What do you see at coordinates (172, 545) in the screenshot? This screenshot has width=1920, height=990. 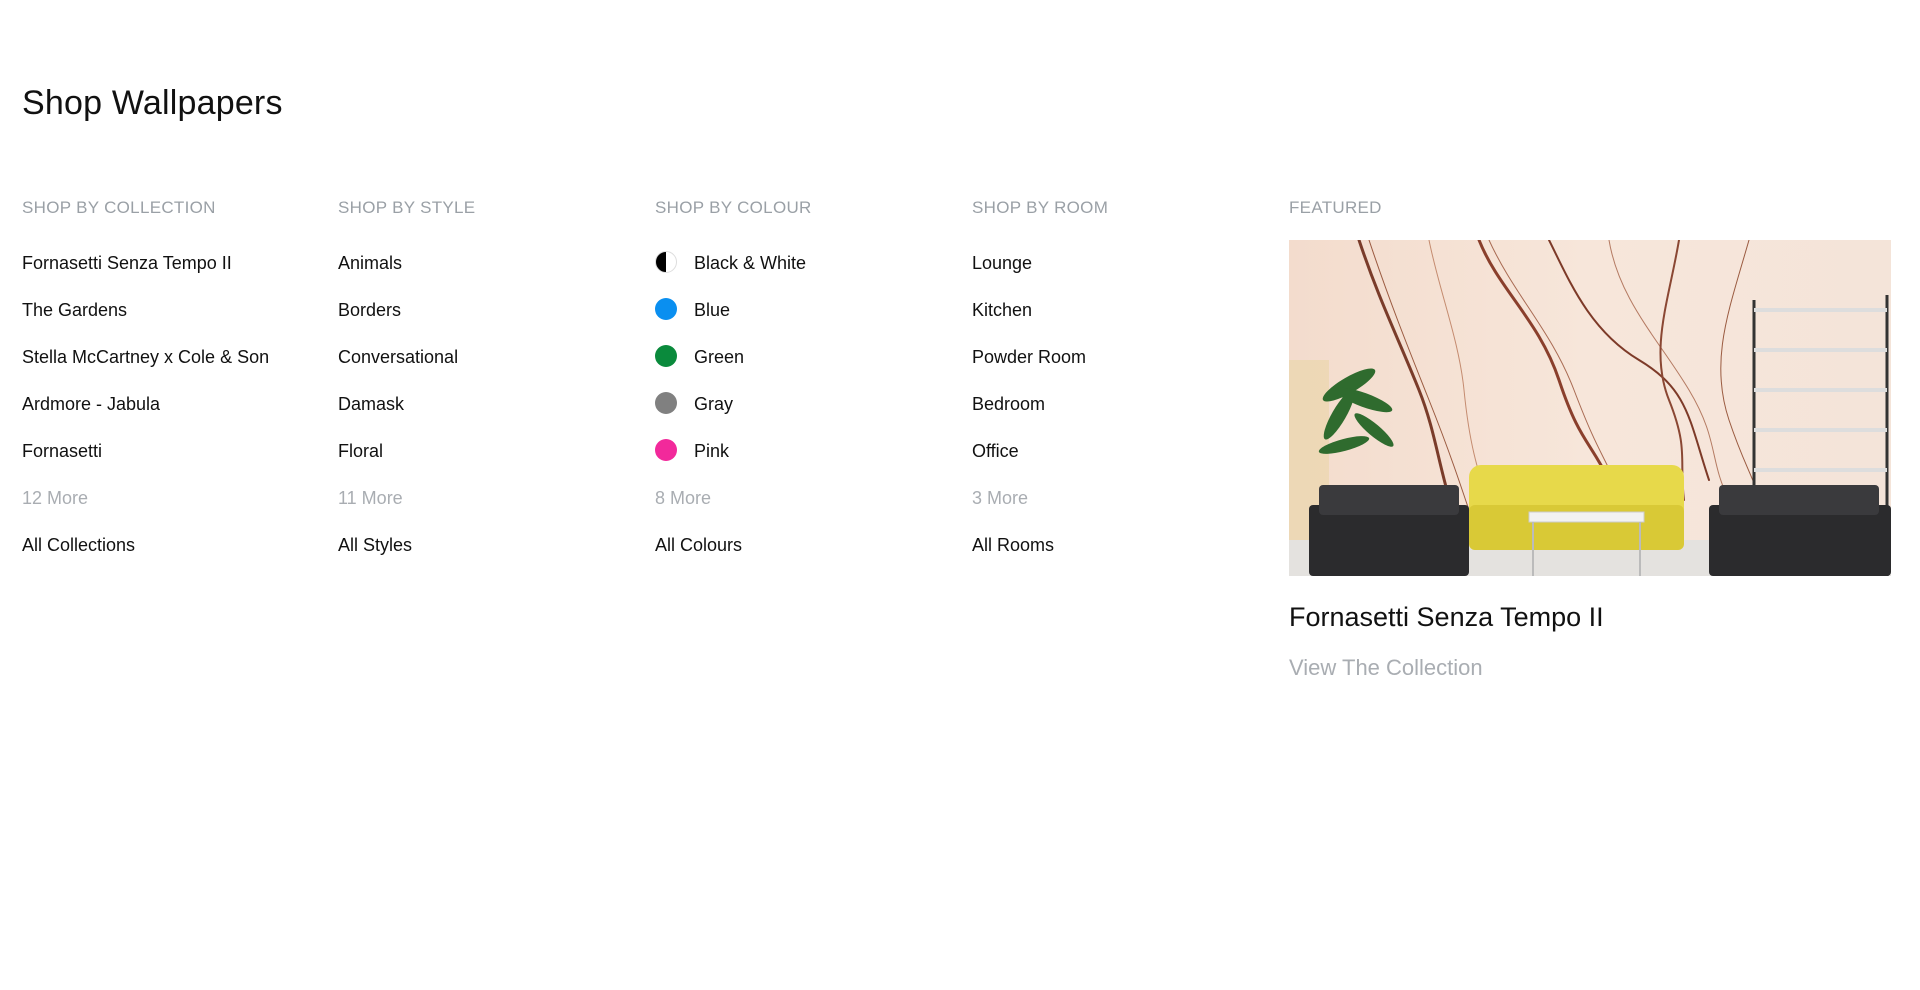 I see `all-collections-link: All Collections` at bounding box center [172, 545].